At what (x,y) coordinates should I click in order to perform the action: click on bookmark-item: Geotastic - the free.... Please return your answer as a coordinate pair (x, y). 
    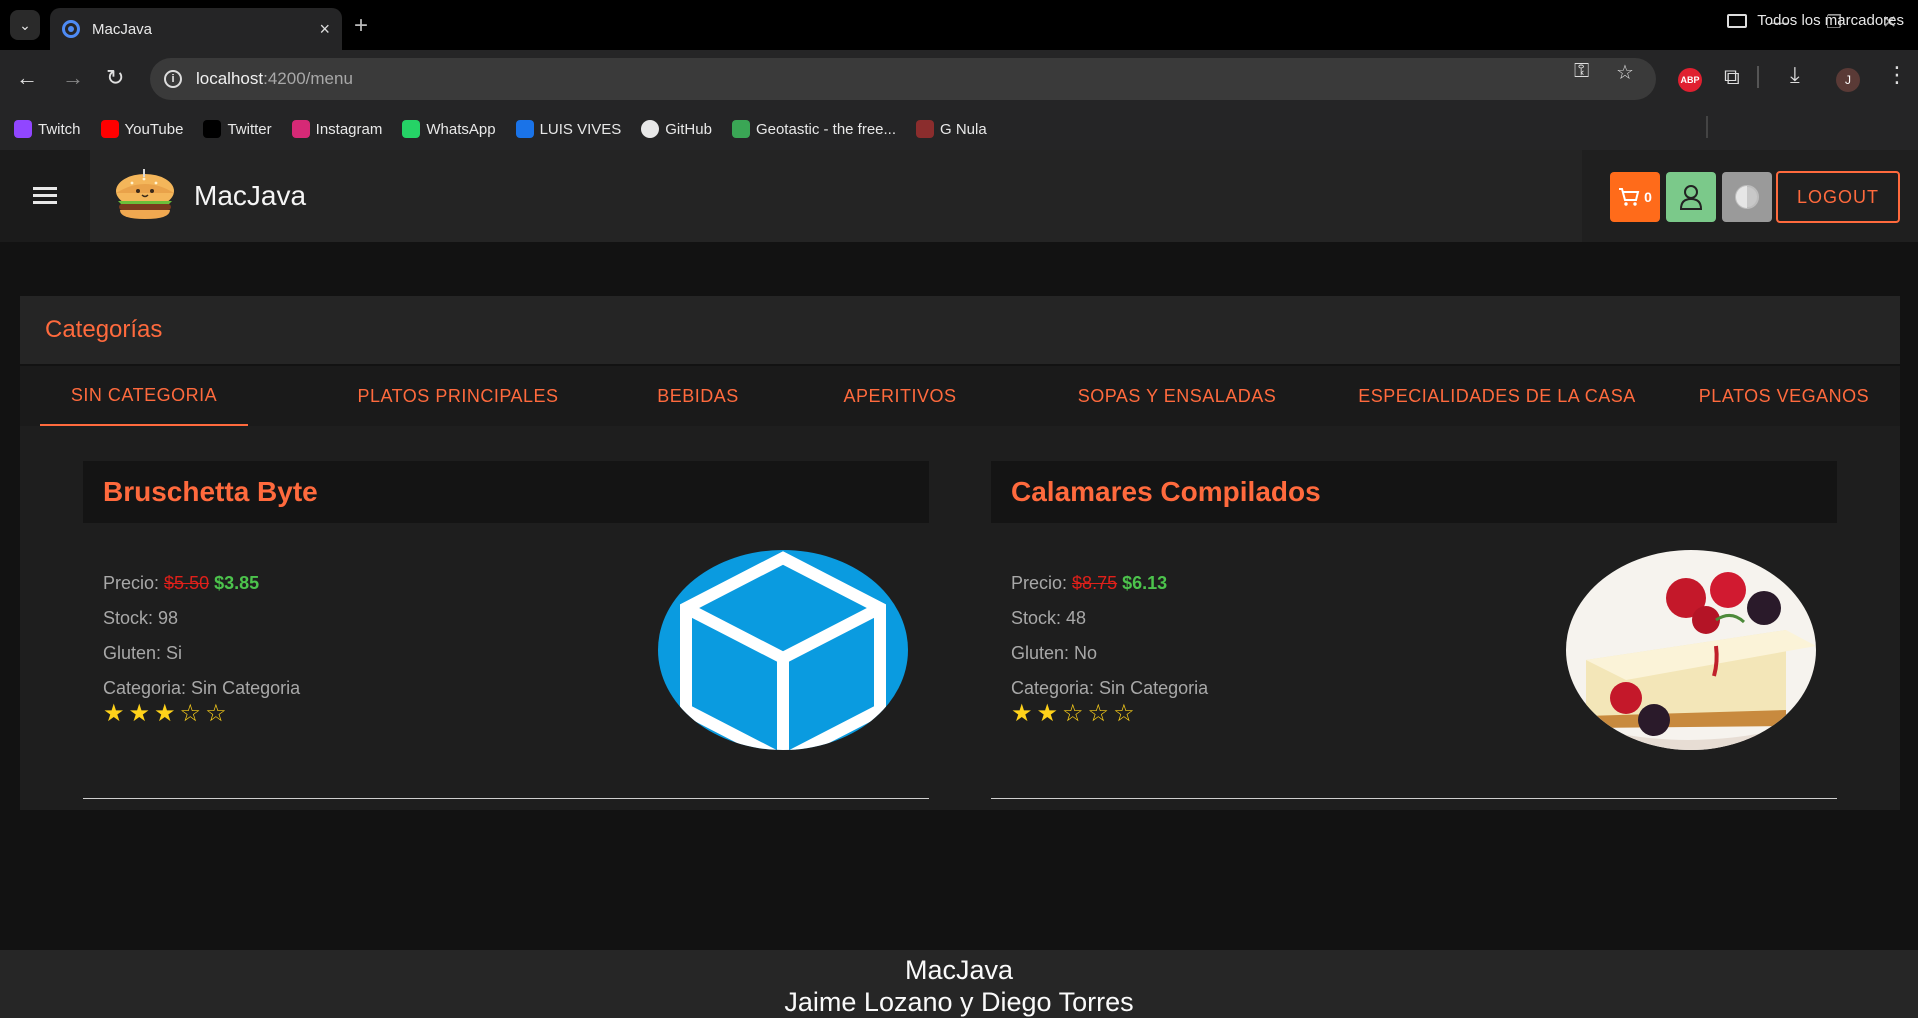
    Looking at the image, I should click on (814, 129).